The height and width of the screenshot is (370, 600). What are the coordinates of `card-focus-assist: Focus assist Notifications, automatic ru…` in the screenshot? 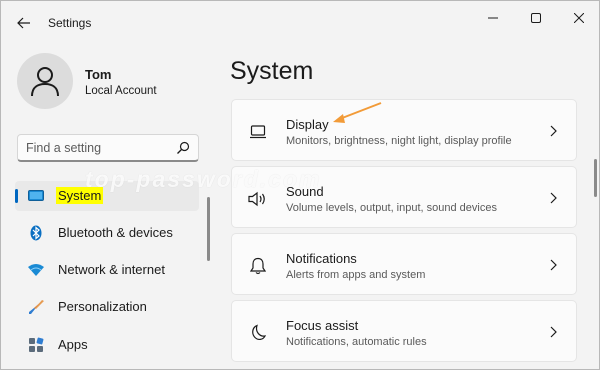 It's located at (404, 331).